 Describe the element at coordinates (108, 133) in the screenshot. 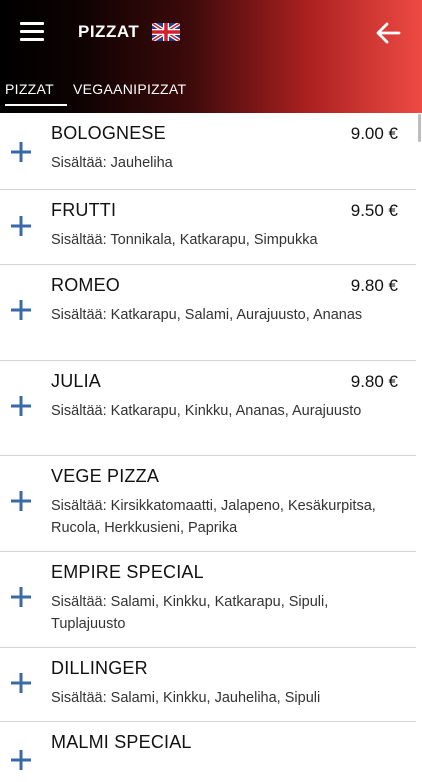

I see `item-name: BOLOGNESE` at that location.